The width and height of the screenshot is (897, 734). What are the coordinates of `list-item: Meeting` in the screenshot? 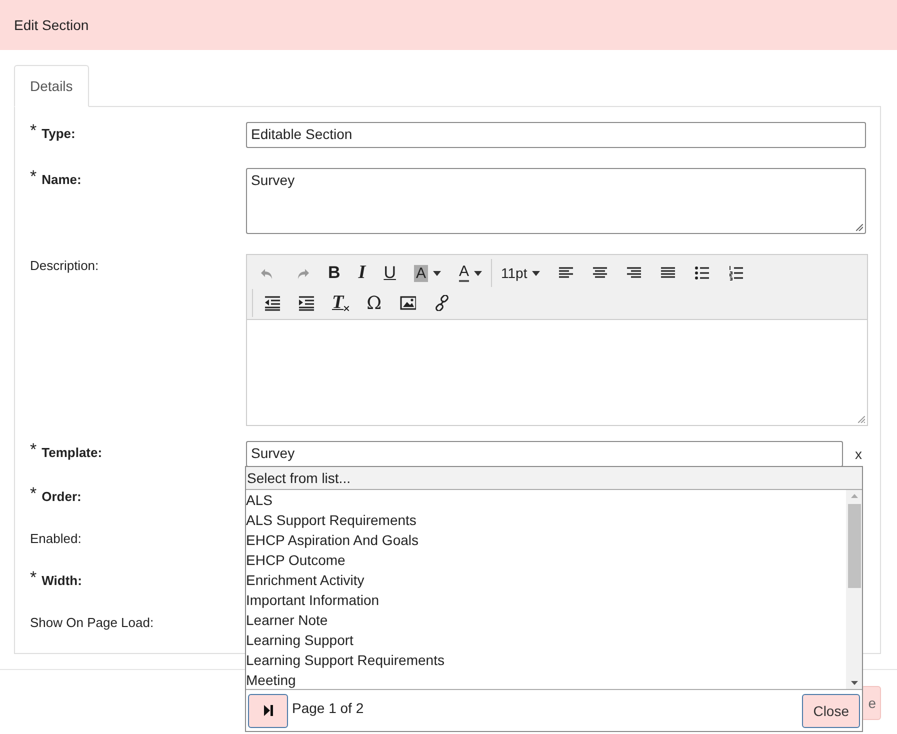 It's located at (546, 680).